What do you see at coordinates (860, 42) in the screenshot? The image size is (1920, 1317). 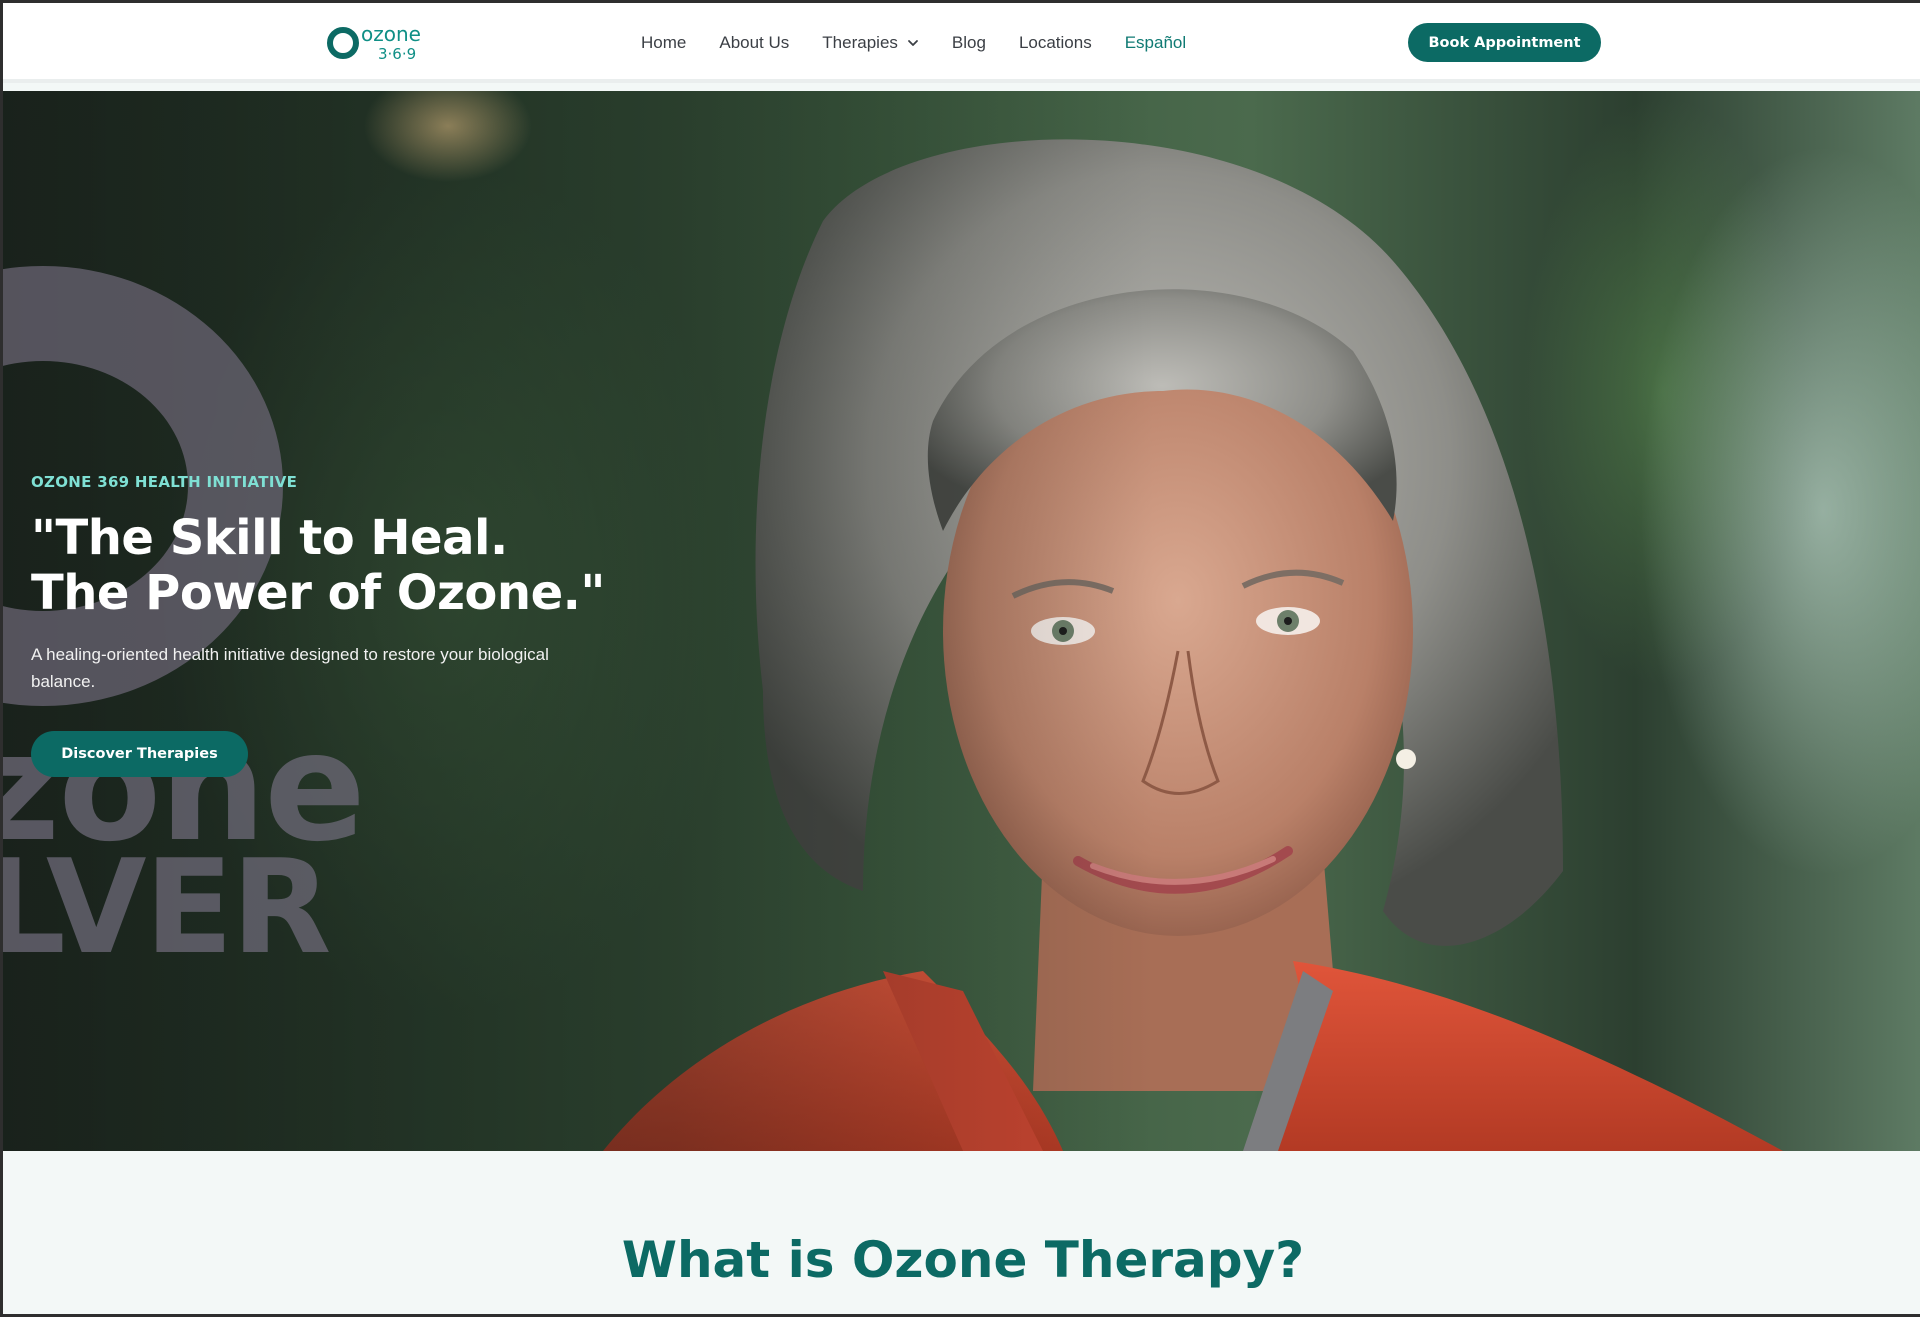 I see `nav-therapies-label: Therapies` at bounding box center [860, 42].